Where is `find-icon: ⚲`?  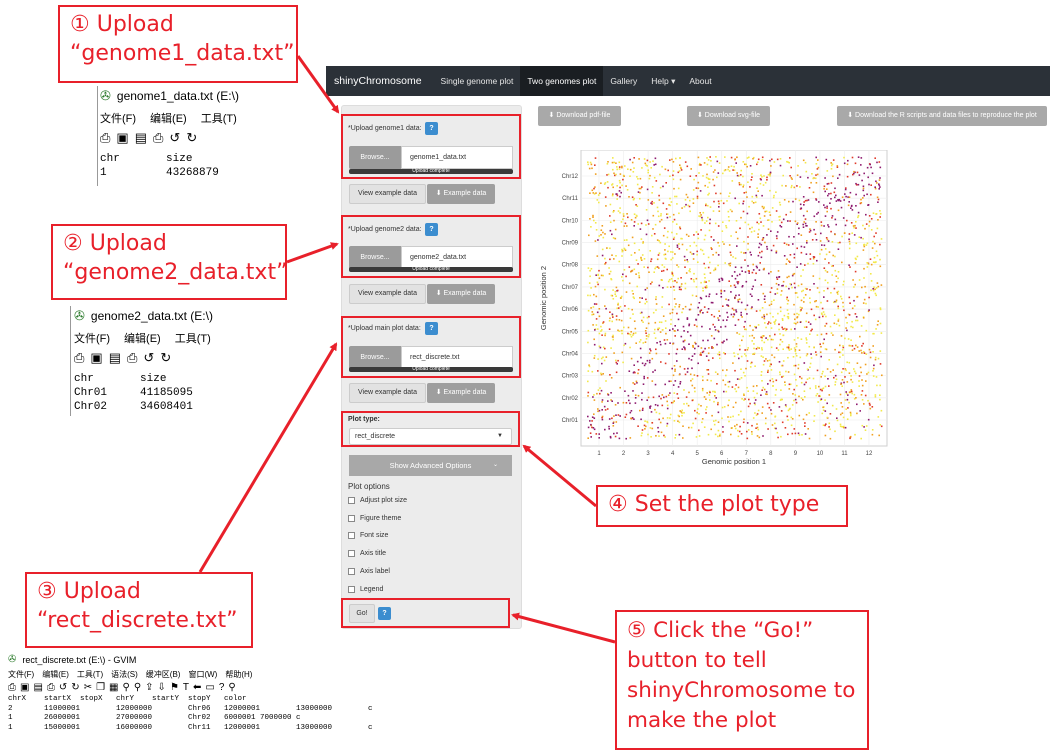
find-icon: ⚲ is located at coordinates (126, 687).